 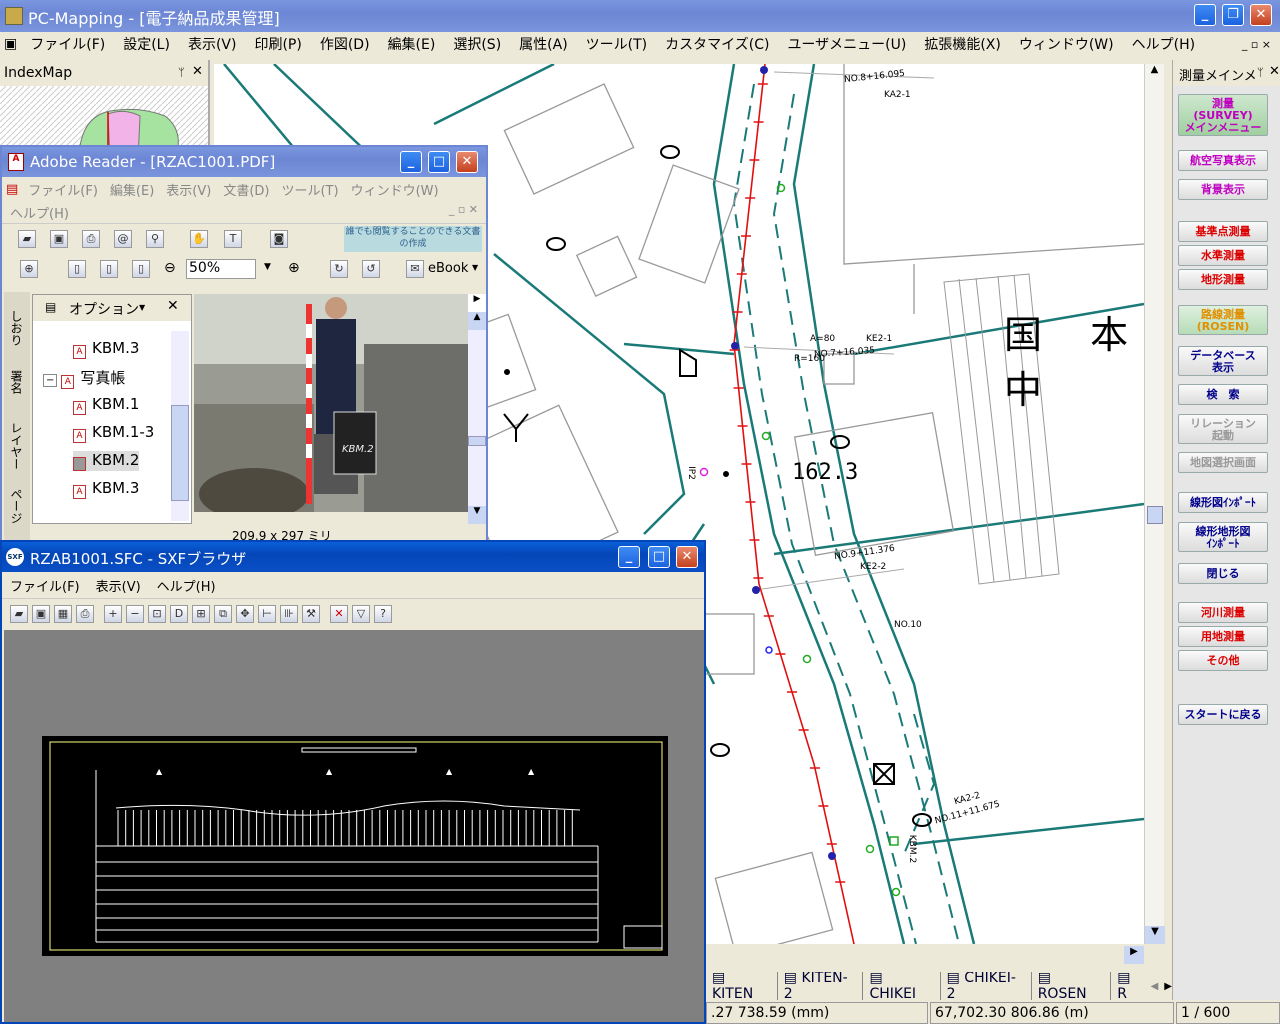 What do you see at coordinates (415, 269) in the screenshot?
I see `ebook-icon: ✉` at bounding box center [415, 269].